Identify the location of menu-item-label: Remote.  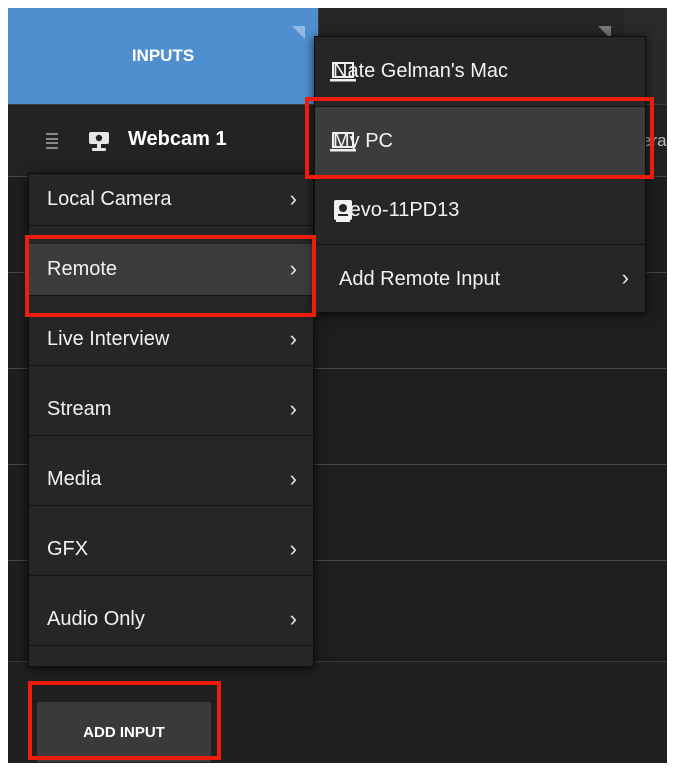
(82, 269).